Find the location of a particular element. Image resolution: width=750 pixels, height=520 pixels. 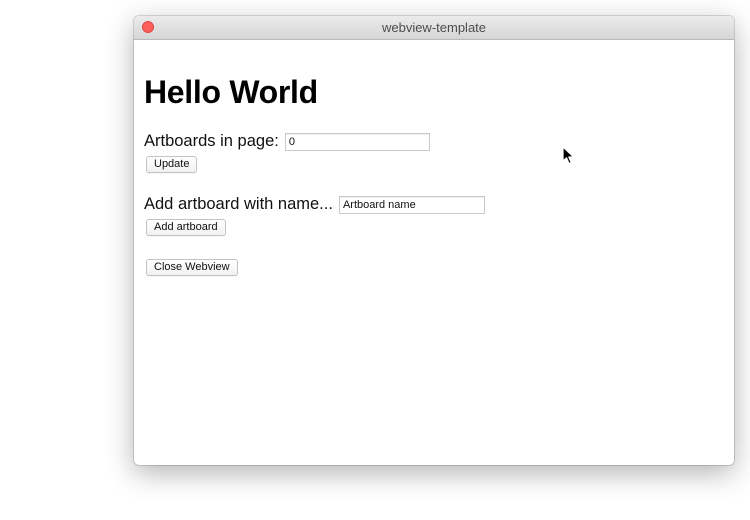

add-artboard-button: Add artboard is located at coordinates (186, 227).